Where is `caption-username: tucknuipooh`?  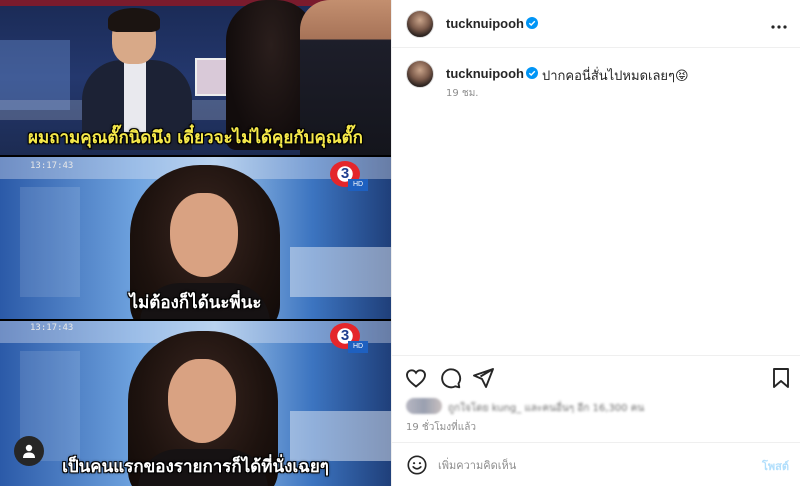 caption-username: tucknuipooh is located at coordinates (485, 73).